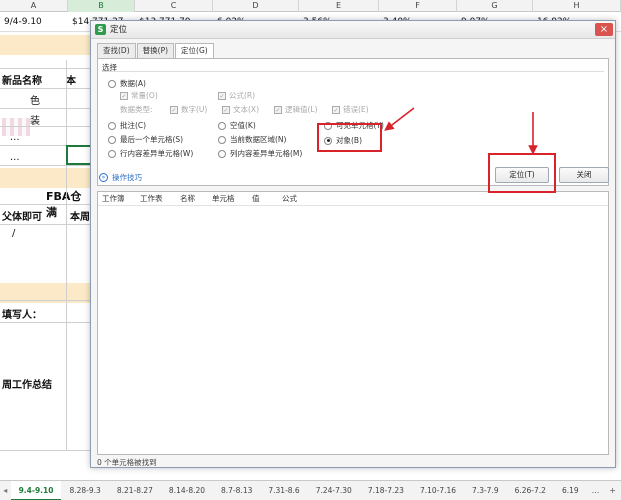 This screenshot has width=621, height=500. Describe the element at coordinates (604, 29) in the screenshot. I see `close-icon: ×` at that location.